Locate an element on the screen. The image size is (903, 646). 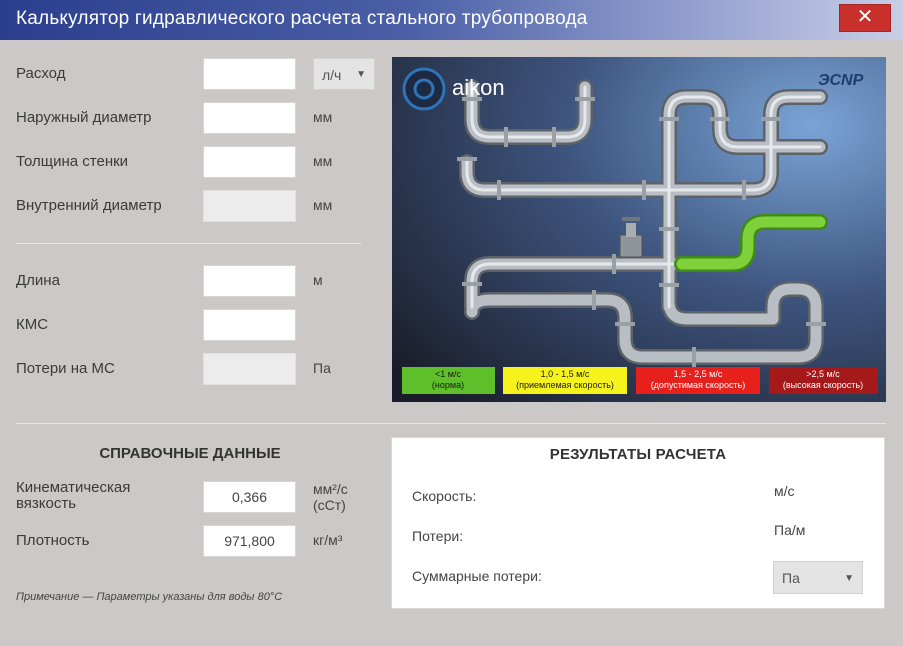
length-unit: м is located at coordinates (318, 280).